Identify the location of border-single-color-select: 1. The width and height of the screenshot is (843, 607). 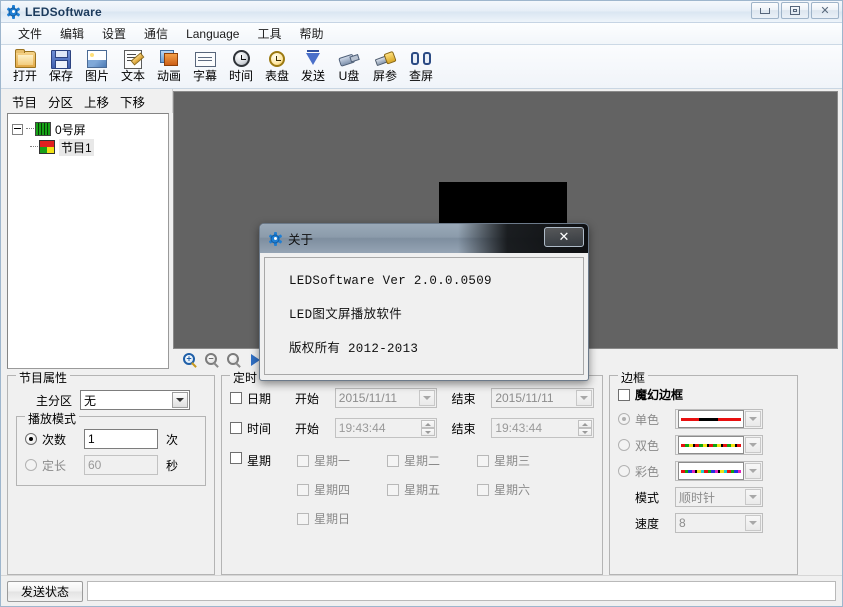
(719, 419).